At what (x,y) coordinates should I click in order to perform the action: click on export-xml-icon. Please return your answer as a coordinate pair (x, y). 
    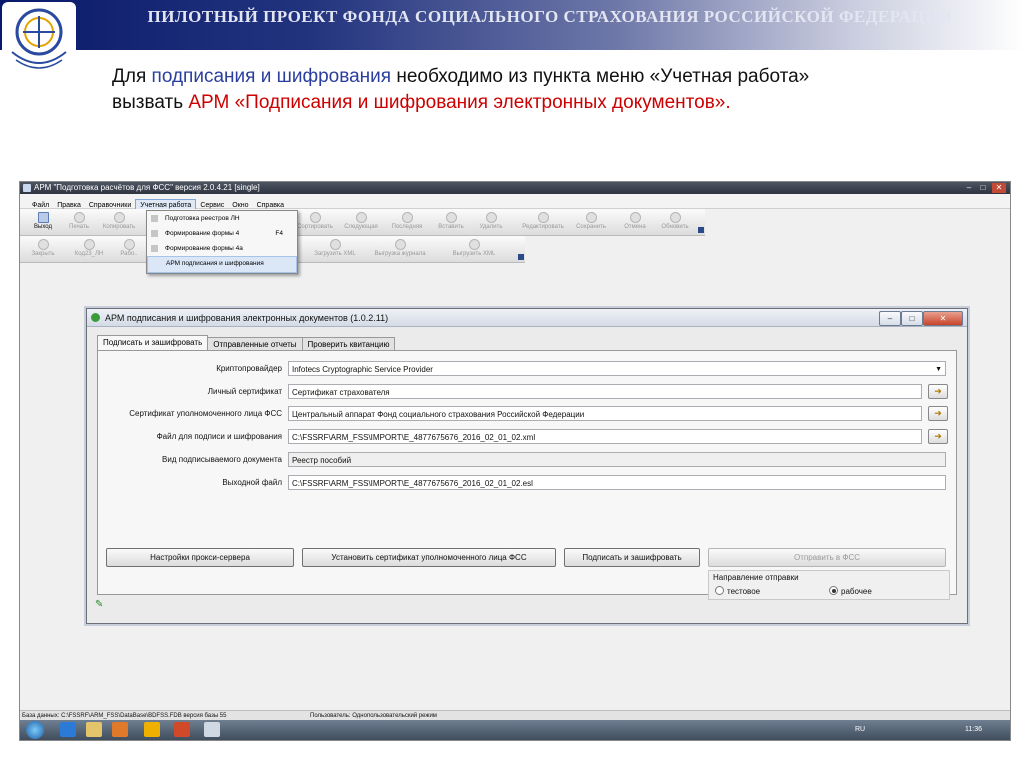
    Looking at the image, I should click on (474, 244).